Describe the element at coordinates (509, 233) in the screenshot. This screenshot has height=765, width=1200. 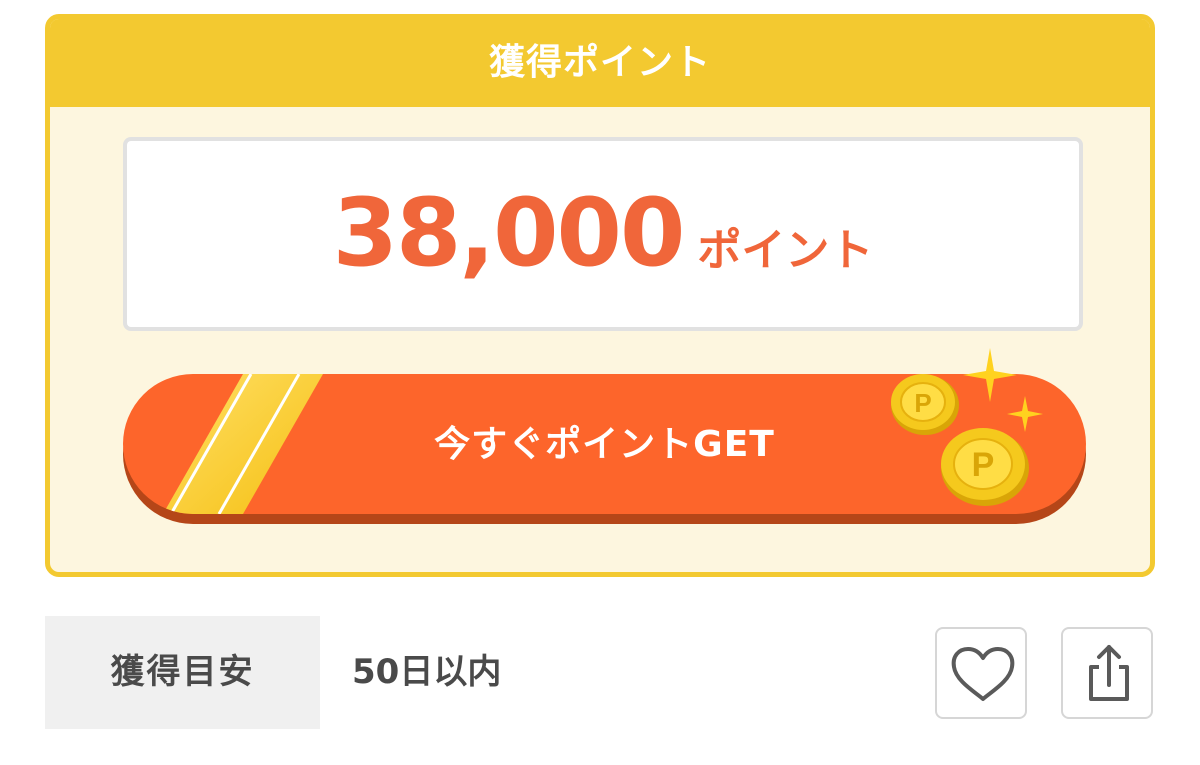
I see `points-value: 38,000` at that location.